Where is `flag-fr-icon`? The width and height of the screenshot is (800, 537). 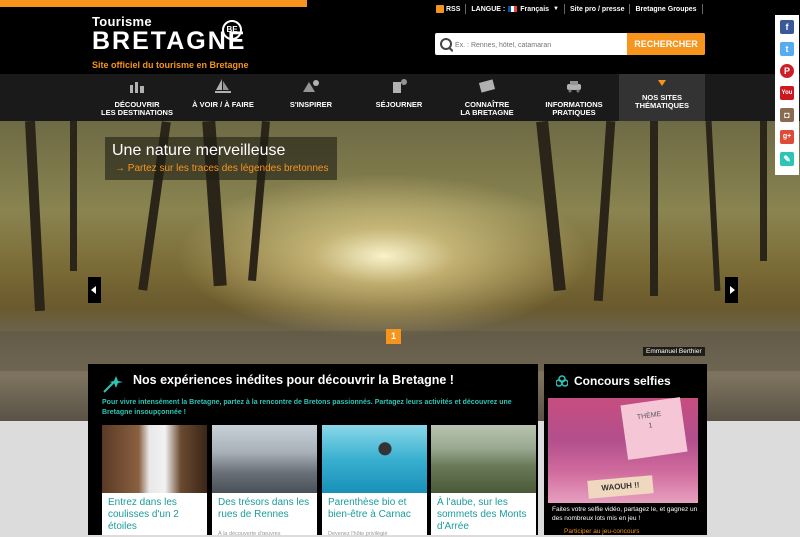
flag-fr-icon is located at coordinates (513, 9).